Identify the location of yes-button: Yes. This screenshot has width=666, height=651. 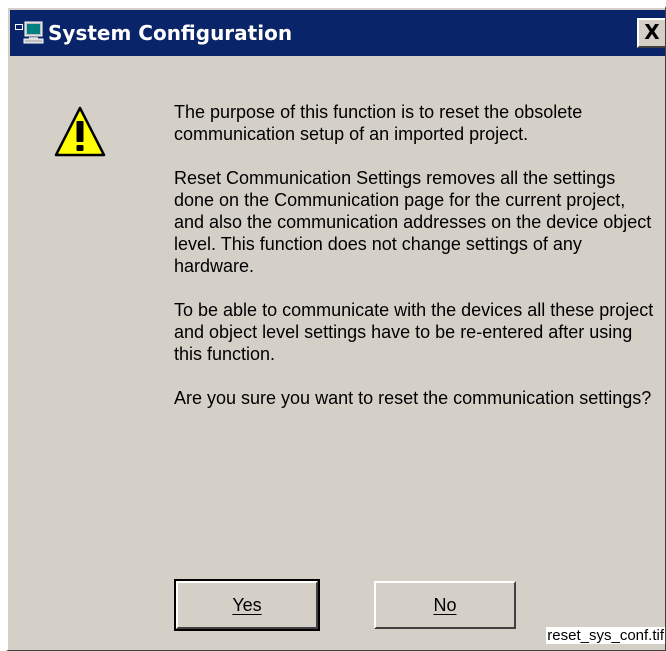
(247, 605).